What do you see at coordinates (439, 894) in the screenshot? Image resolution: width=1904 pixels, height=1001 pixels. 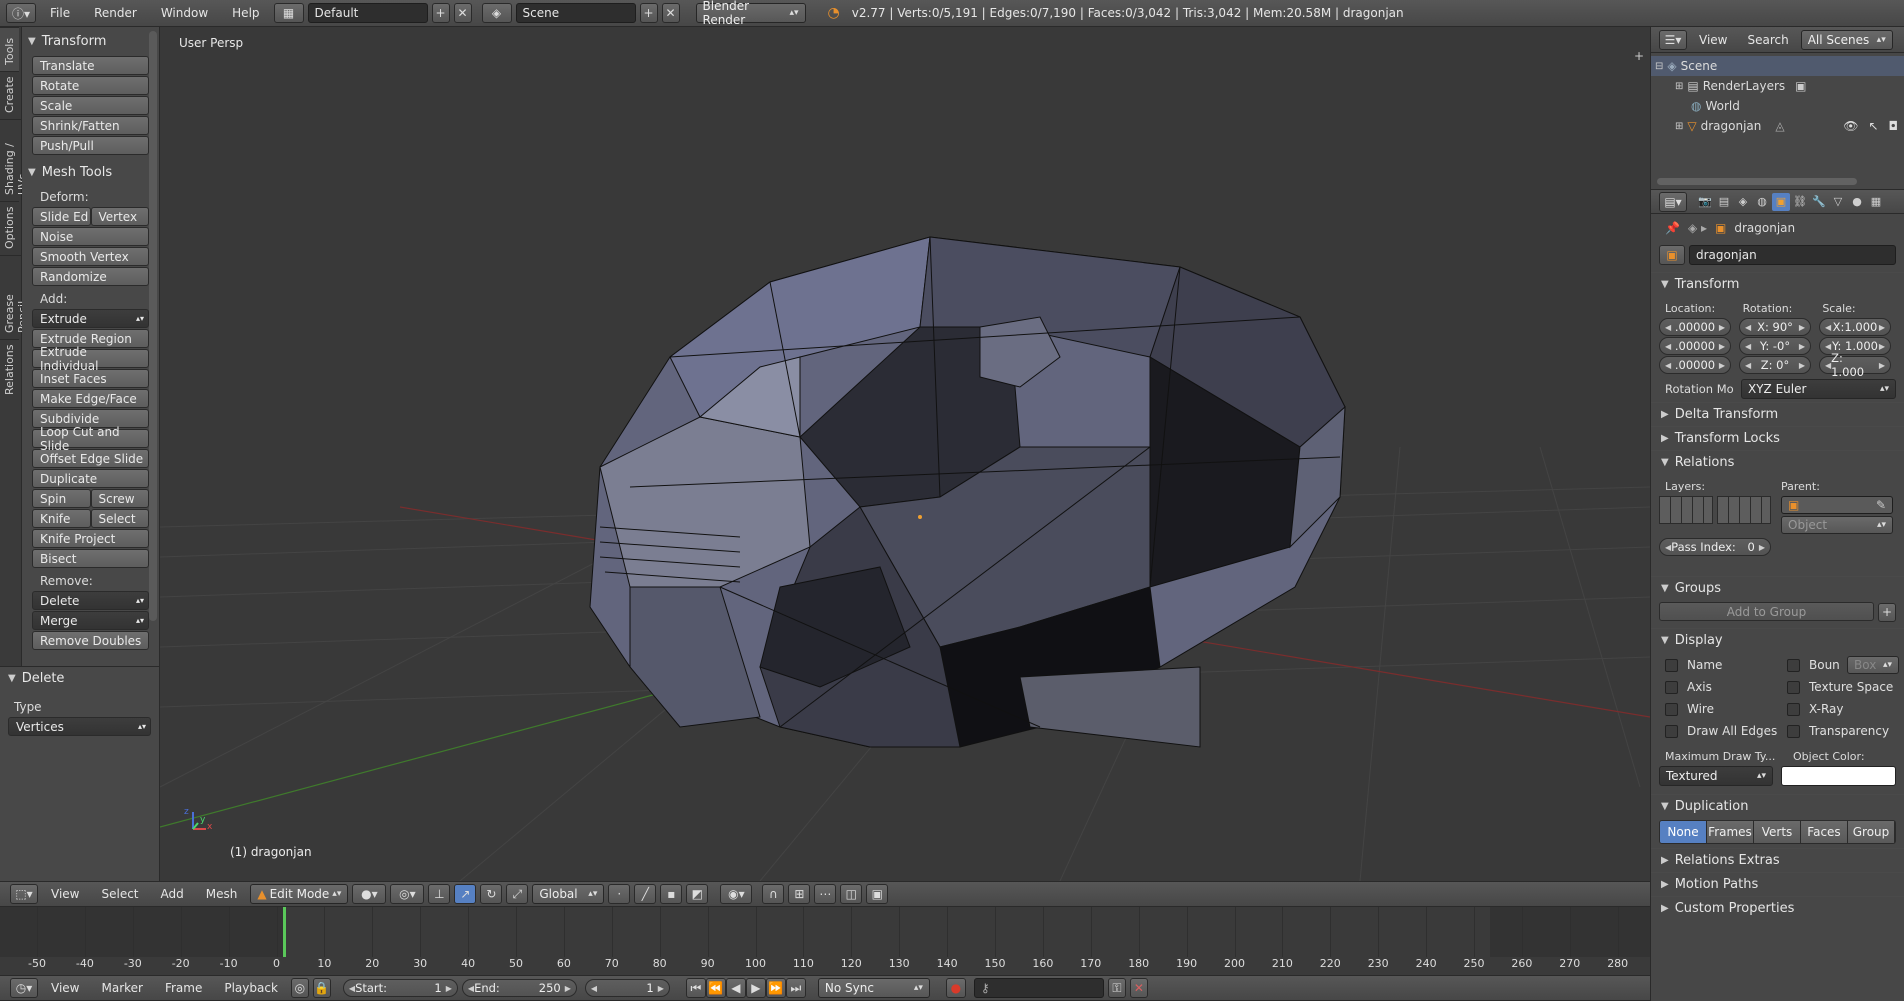 I see `manipulator-icon: ⊥` at bounding box center [439, 894].